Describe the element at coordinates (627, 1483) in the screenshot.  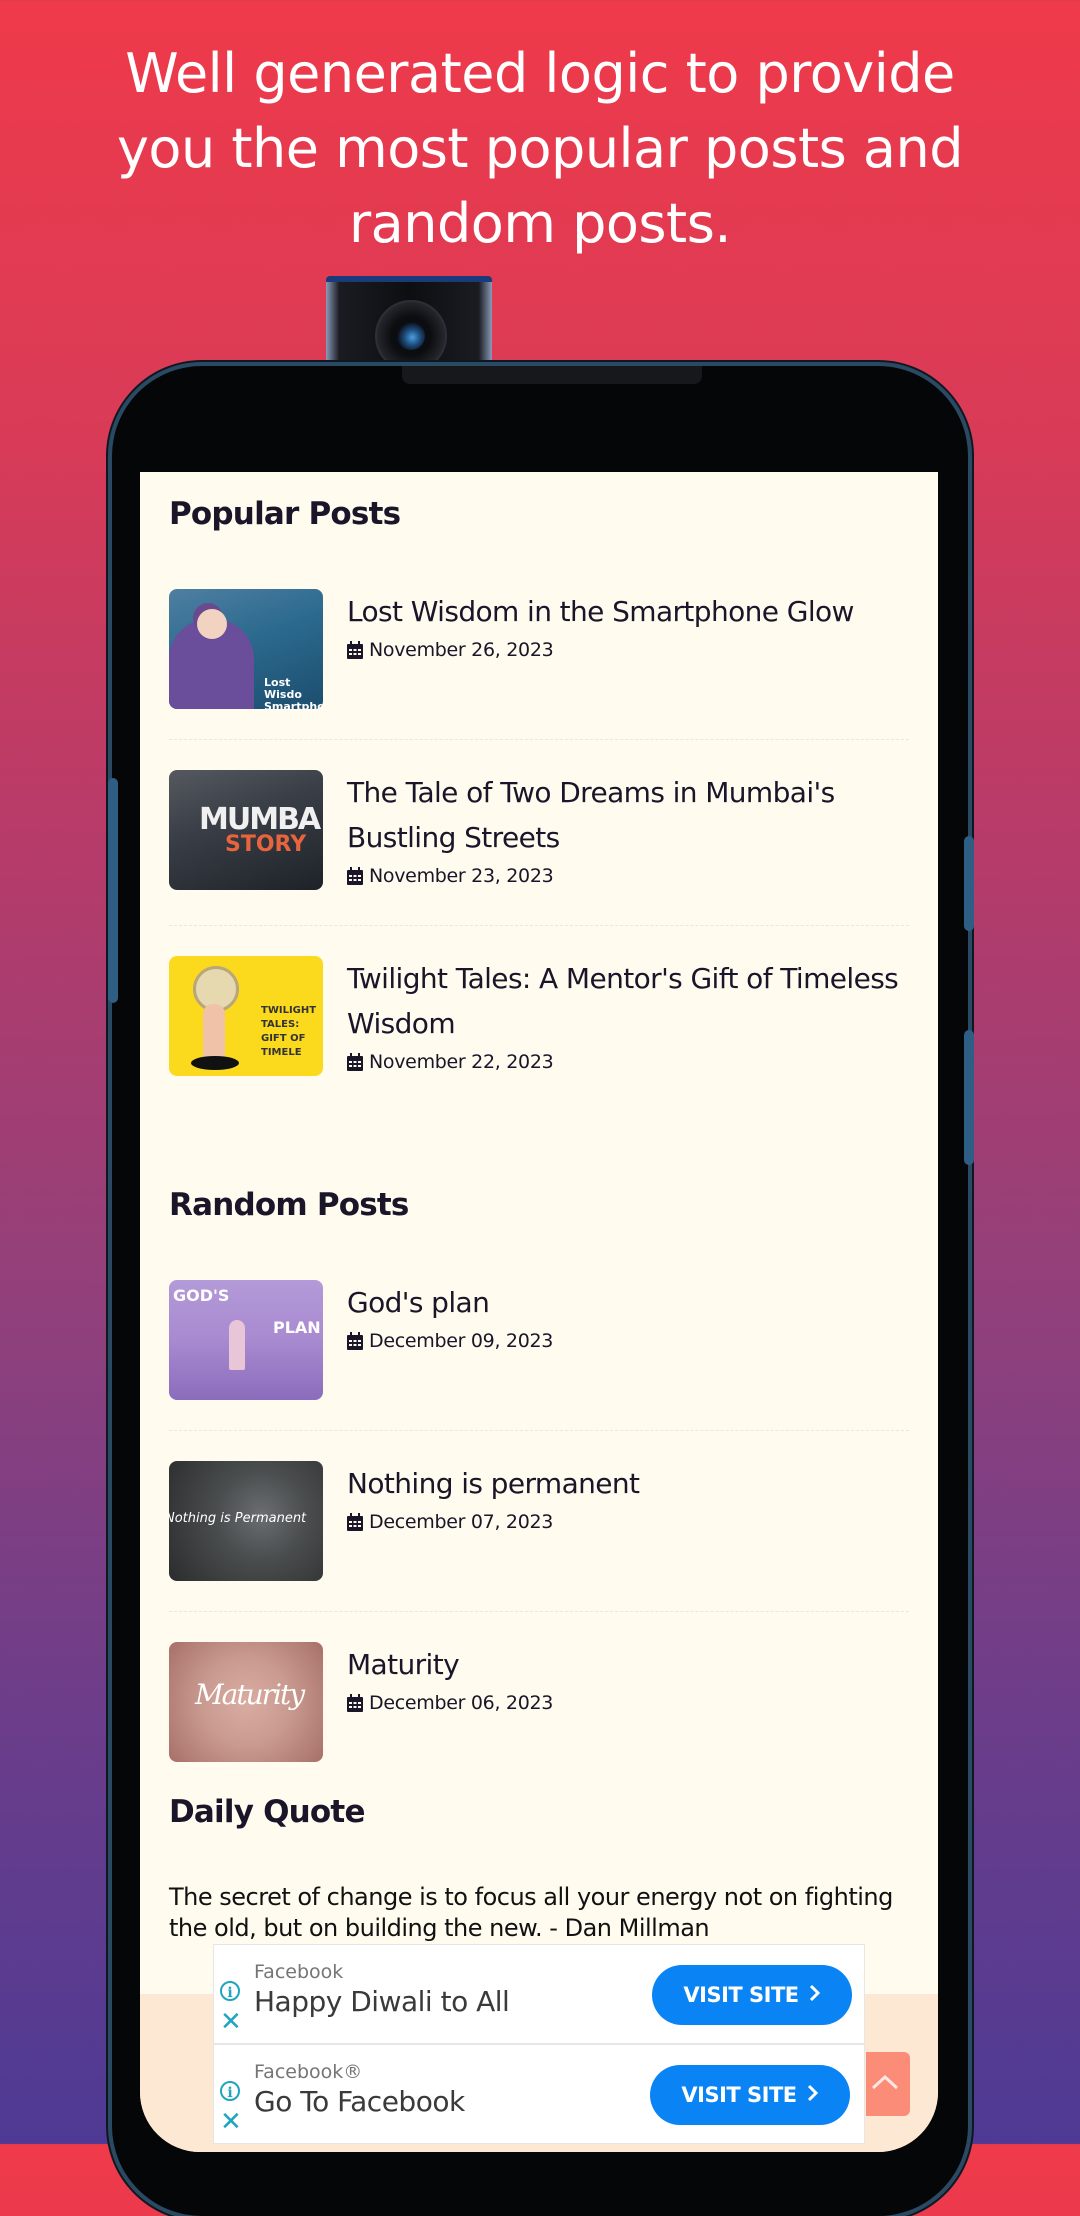
I see `post-title: Nothing is permanent` at that location.